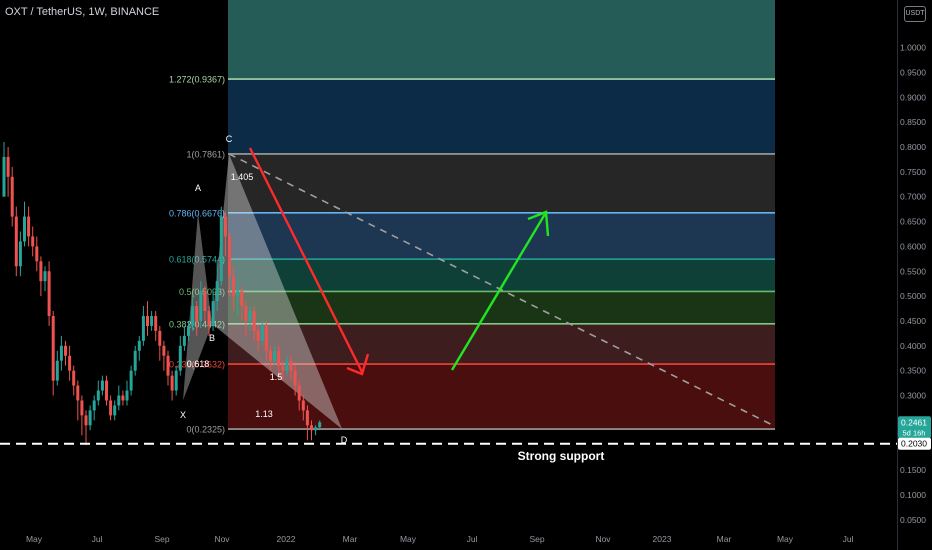  What do you see at coordinates (913, 97) in the screenshot?
I see `y-tick-label: 0.9000` at bounding box center [913, 97].